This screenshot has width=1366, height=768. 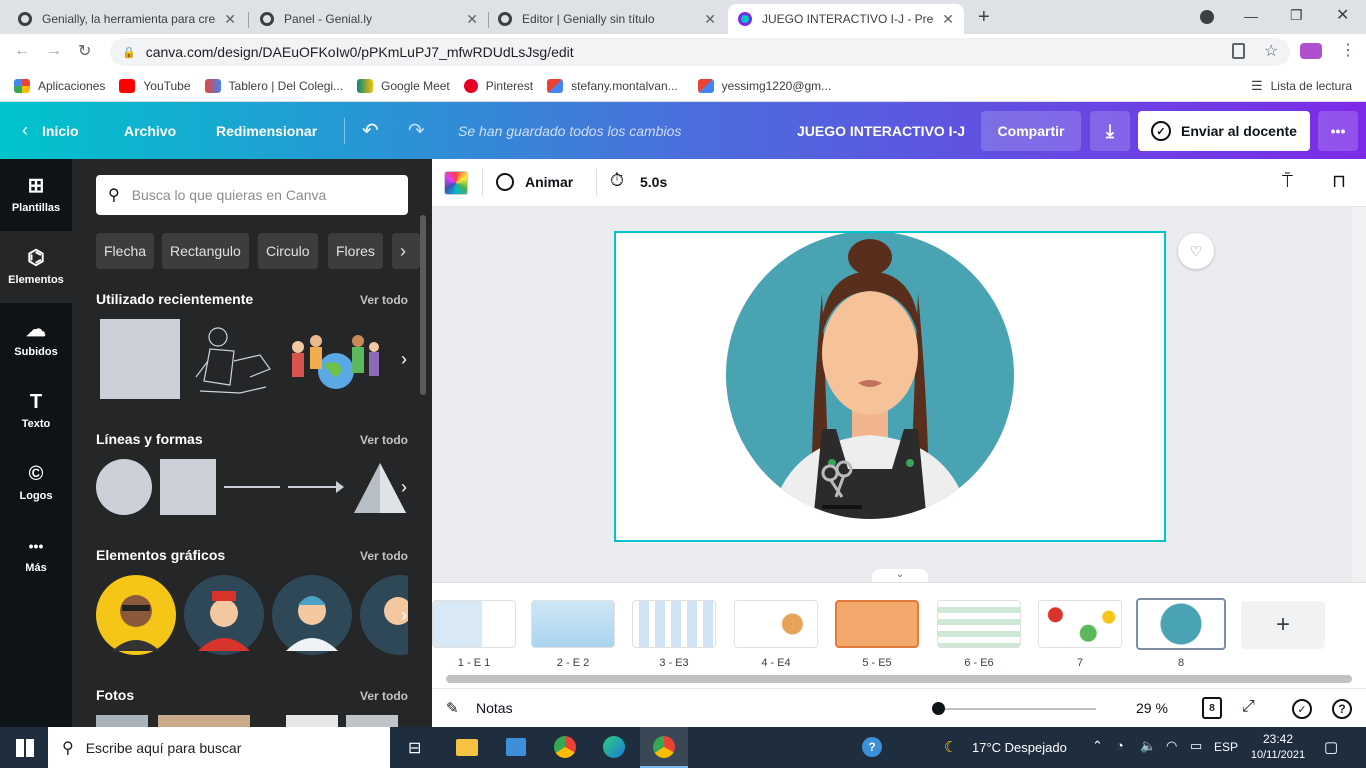 What do you see at coordinates (498, 85) in the screenshot?
I see `bookmark-pinterest: Pinterest` at bounding box center [498, 85].